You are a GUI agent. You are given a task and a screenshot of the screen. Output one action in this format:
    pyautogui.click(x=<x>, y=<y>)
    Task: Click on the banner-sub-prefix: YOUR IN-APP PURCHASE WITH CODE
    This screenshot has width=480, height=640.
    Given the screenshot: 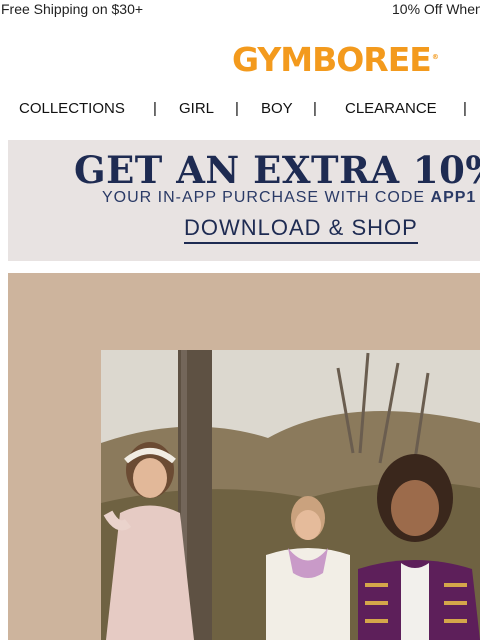 What is the action you would take?
    pyautogui.click(x=264, y=197)
    